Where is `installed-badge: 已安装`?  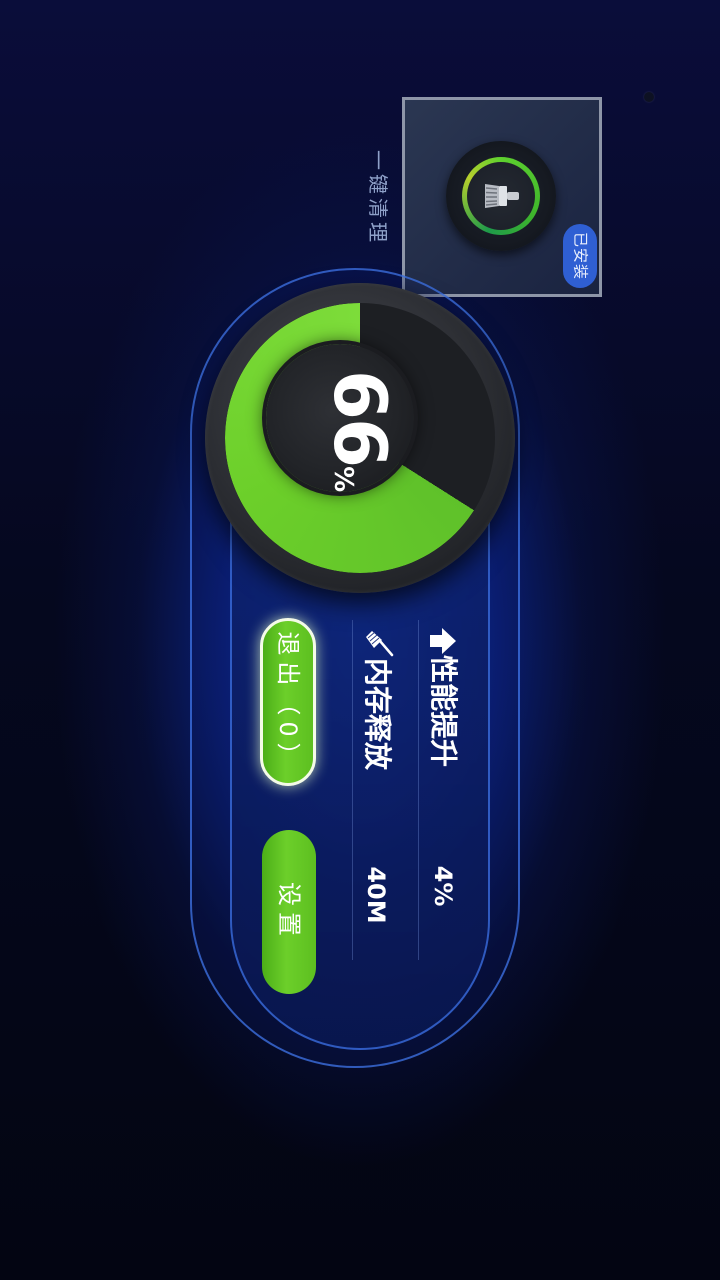 installed-badge: 已安装 is located at coordinates (580, 256).